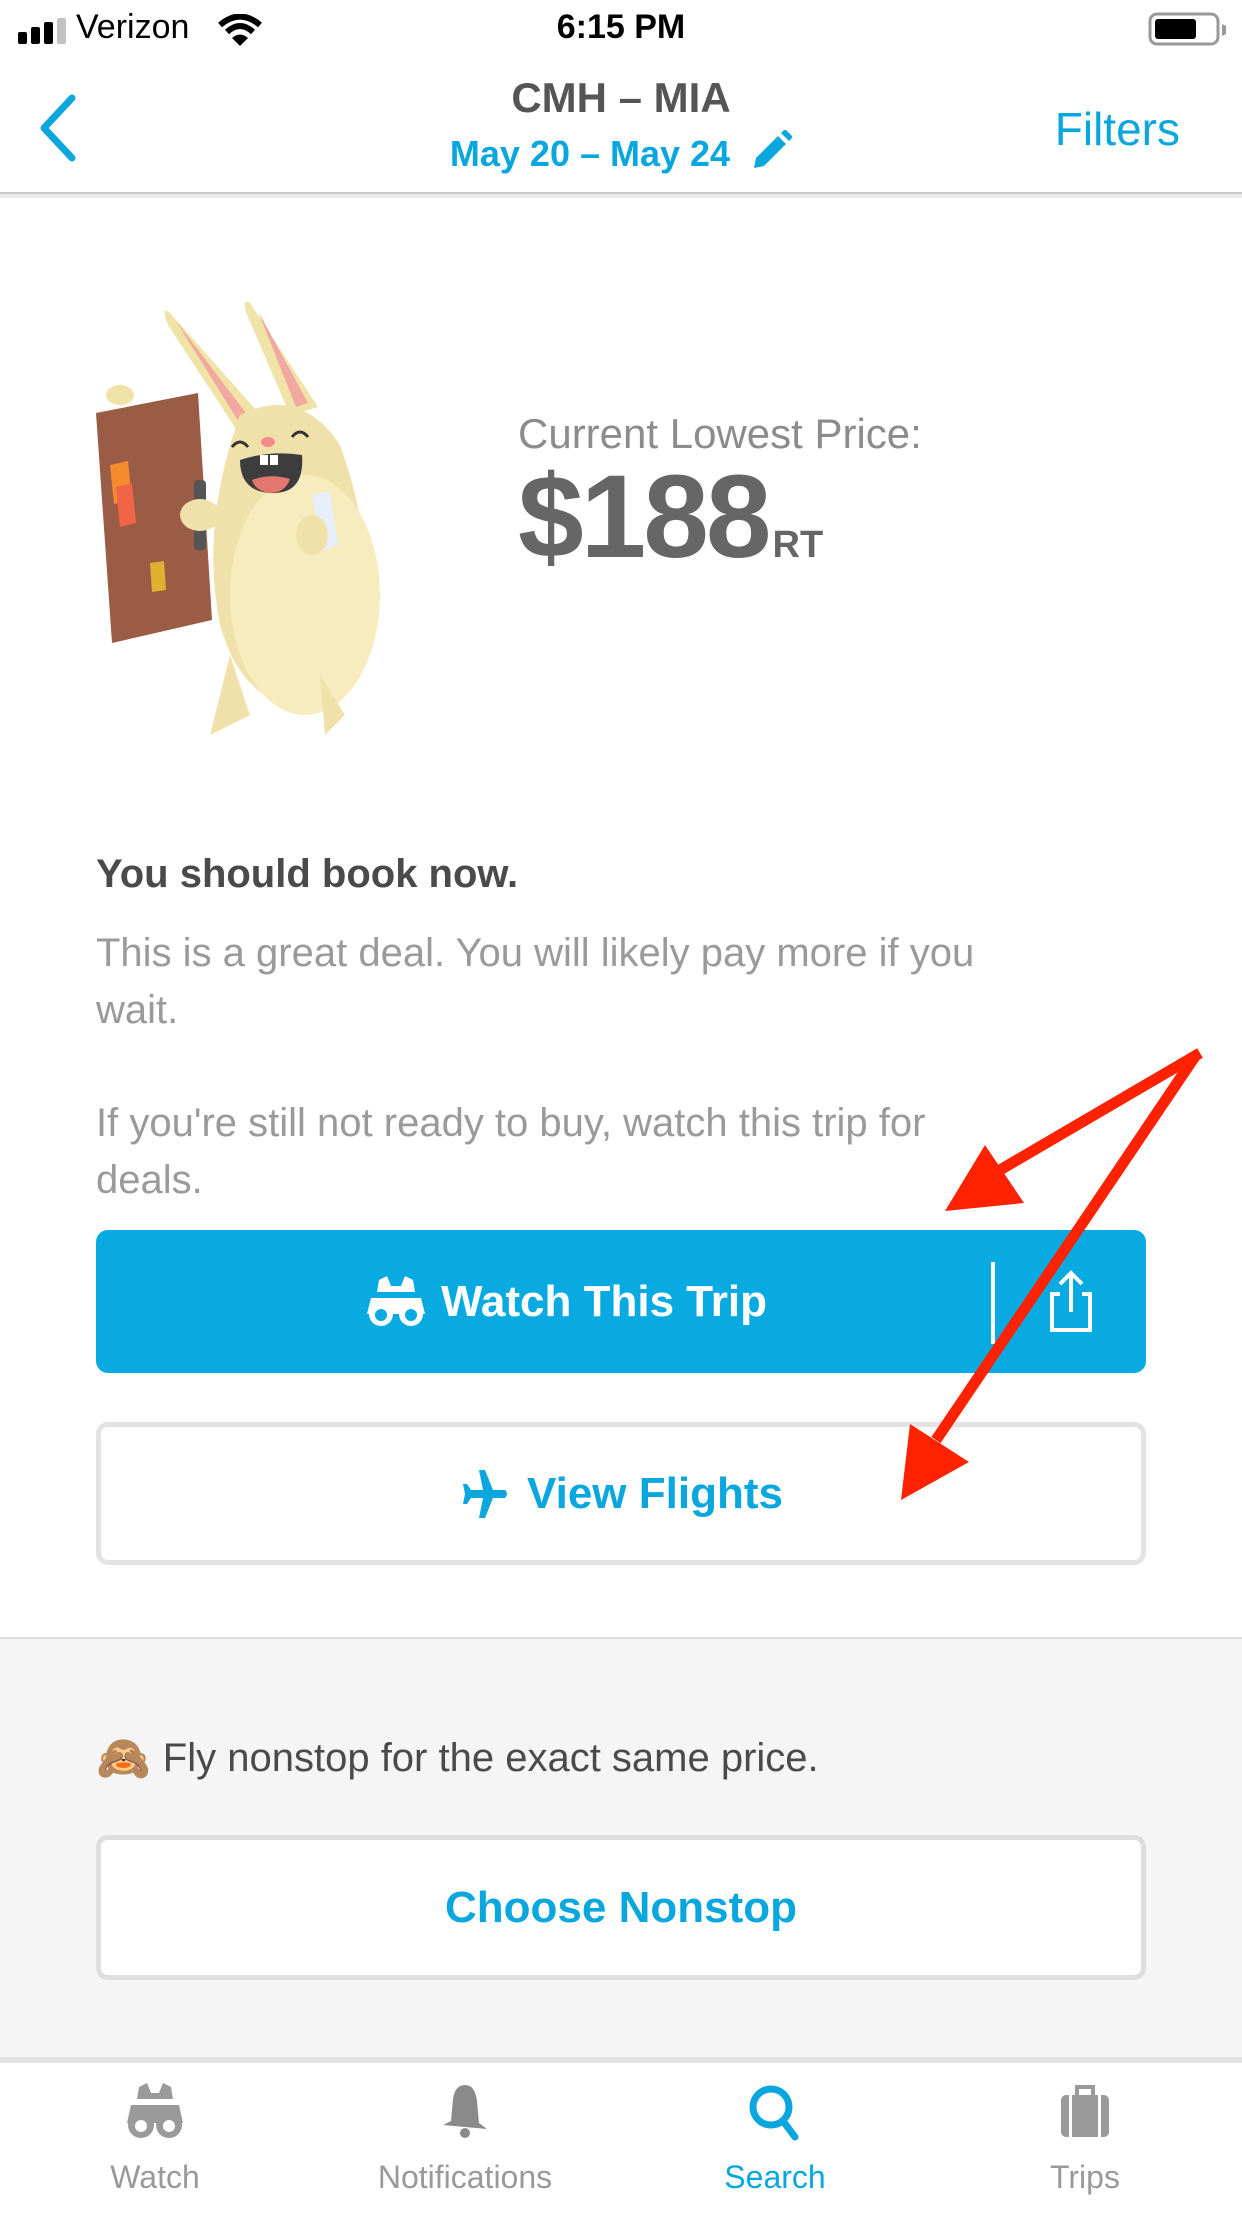  I want to click on watch-trip-button: Watch This Trip, so click(621, 1301).